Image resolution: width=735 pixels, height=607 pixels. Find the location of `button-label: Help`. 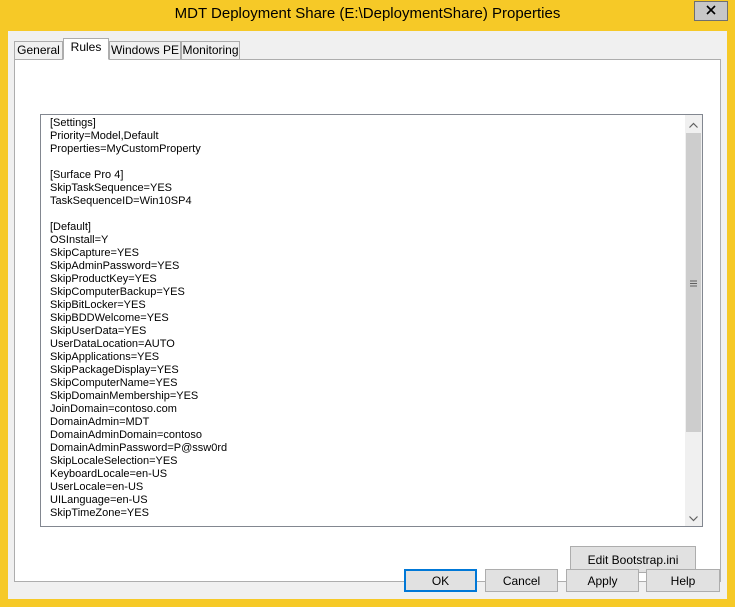

button-label: Help is located at coordinates (683, 580).